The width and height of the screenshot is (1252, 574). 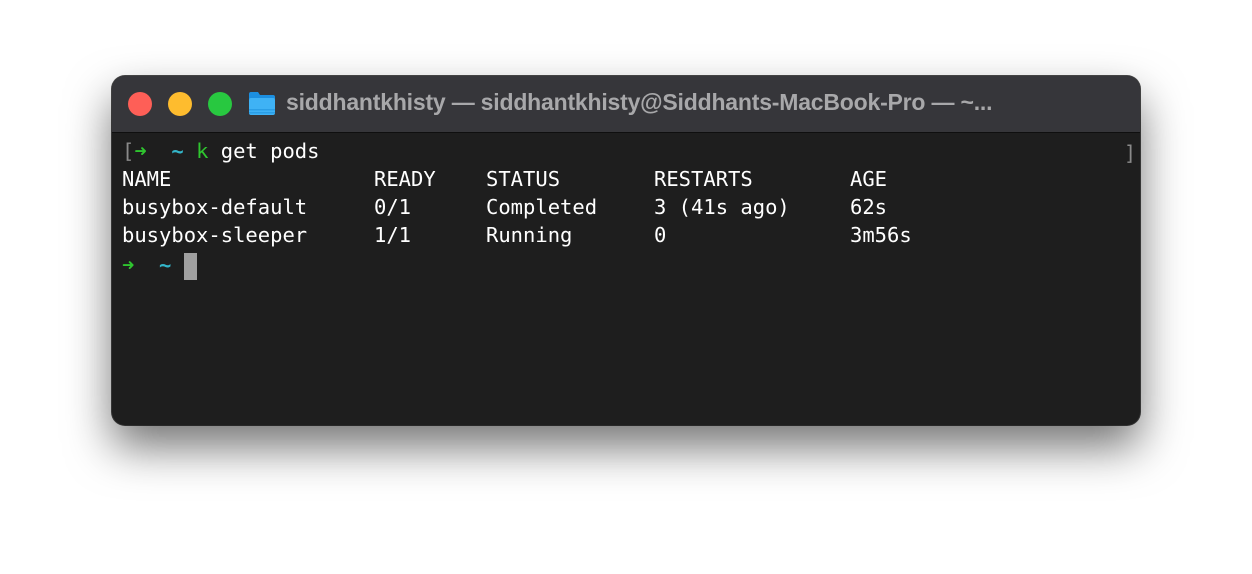 I want to click on header-status: STATUS, so click(x=523, y=179).